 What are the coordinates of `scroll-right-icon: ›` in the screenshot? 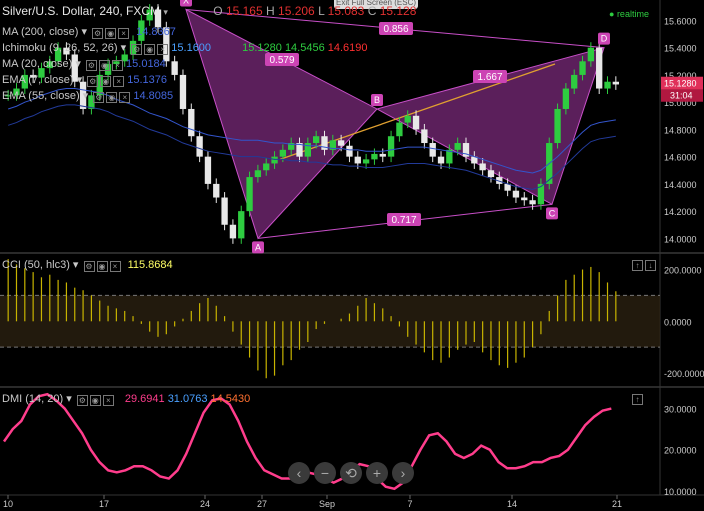 It's located at (403, 473).